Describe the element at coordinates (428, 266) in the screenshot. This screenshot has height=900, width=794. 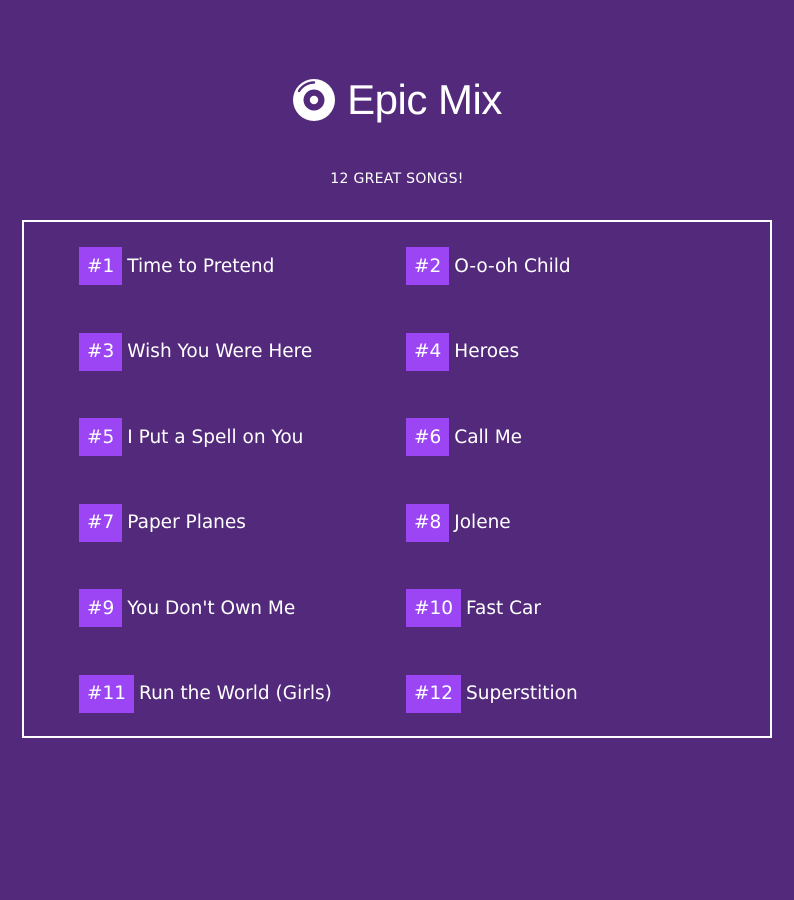
I see `rank-badge: #2` at that location.